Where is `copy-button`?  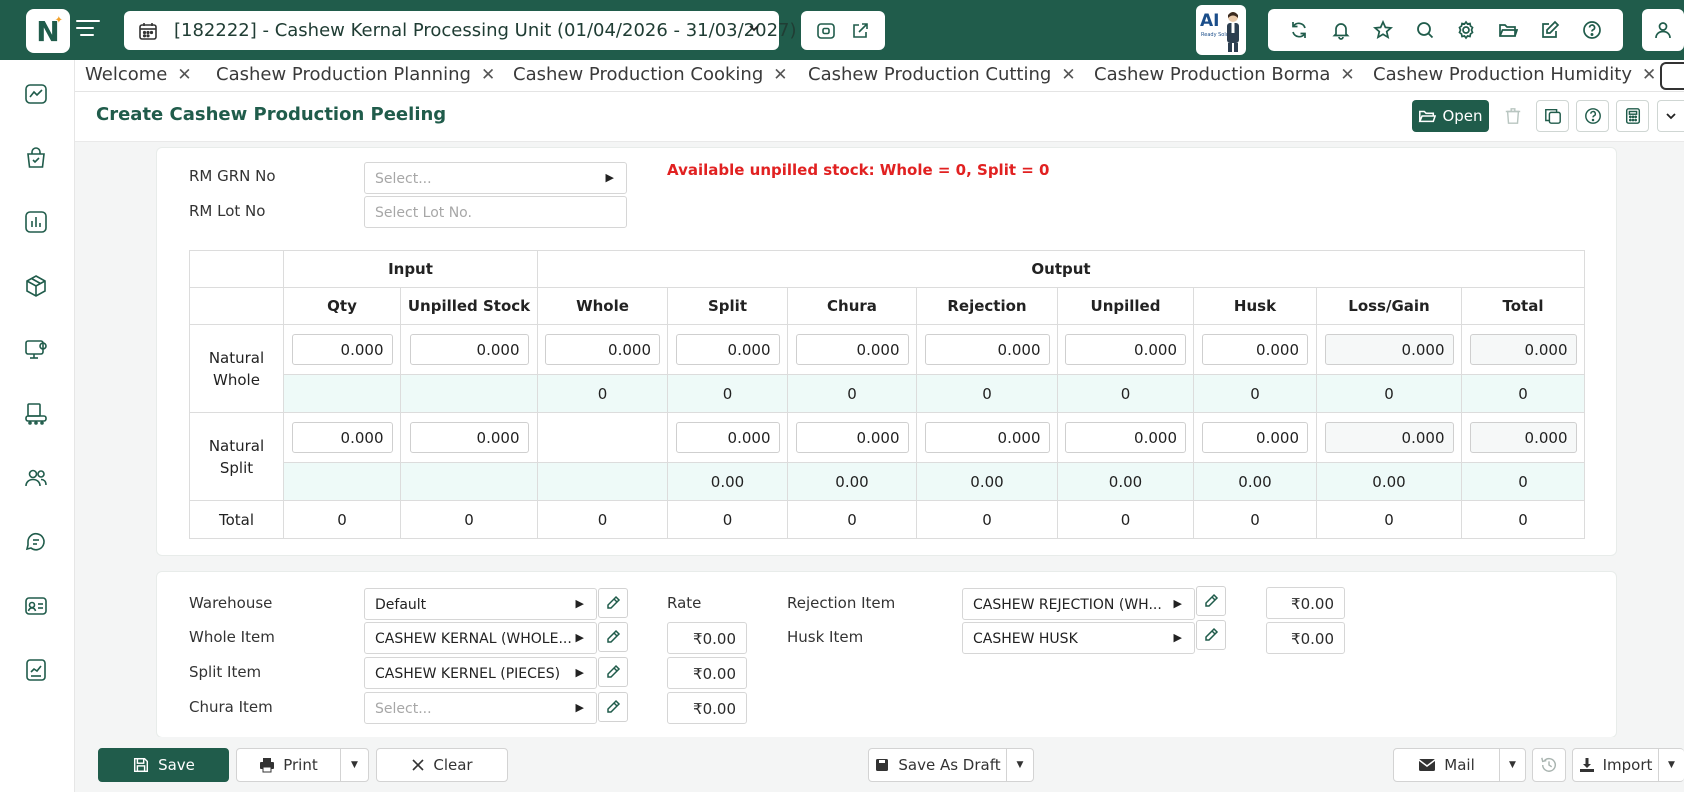
copy-button is located at coordinates (1552, 116).